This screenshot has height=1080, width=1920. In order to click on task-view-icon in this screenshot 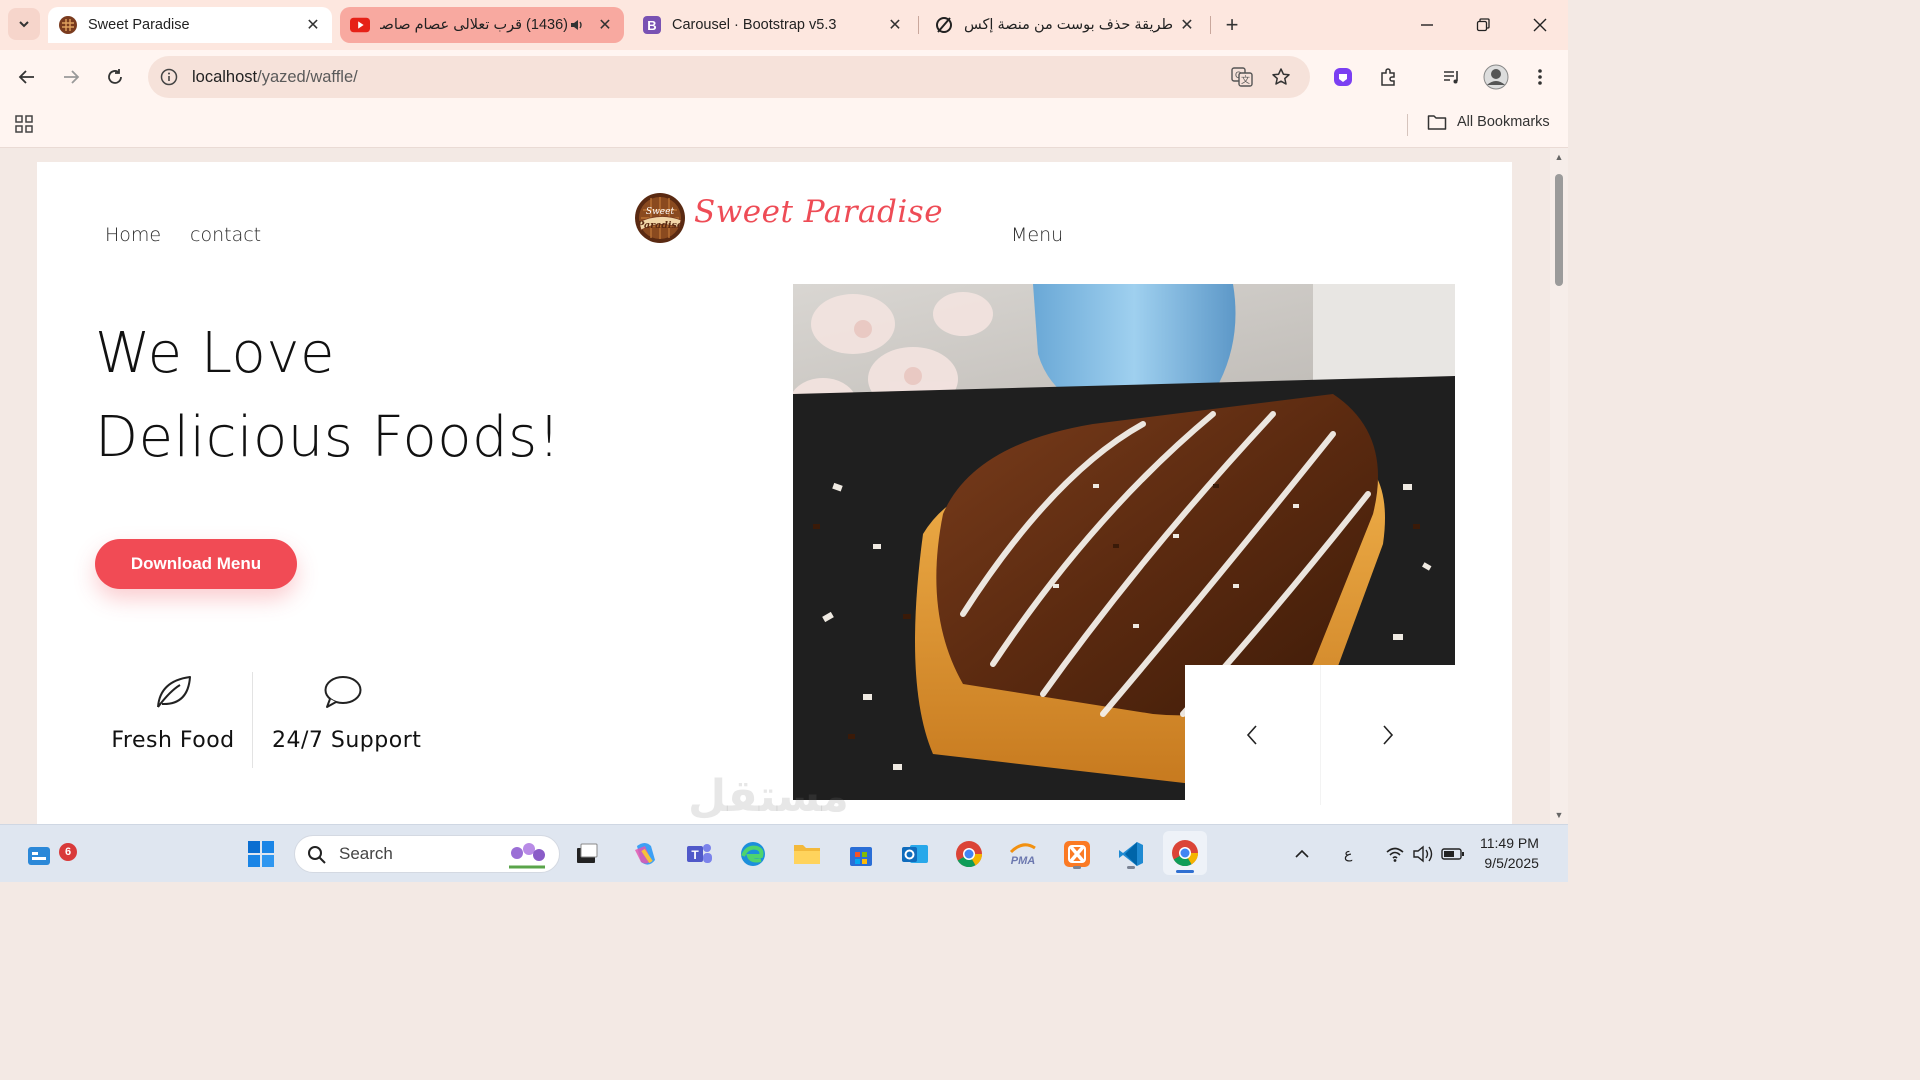, I will do `click(587, 853)`.